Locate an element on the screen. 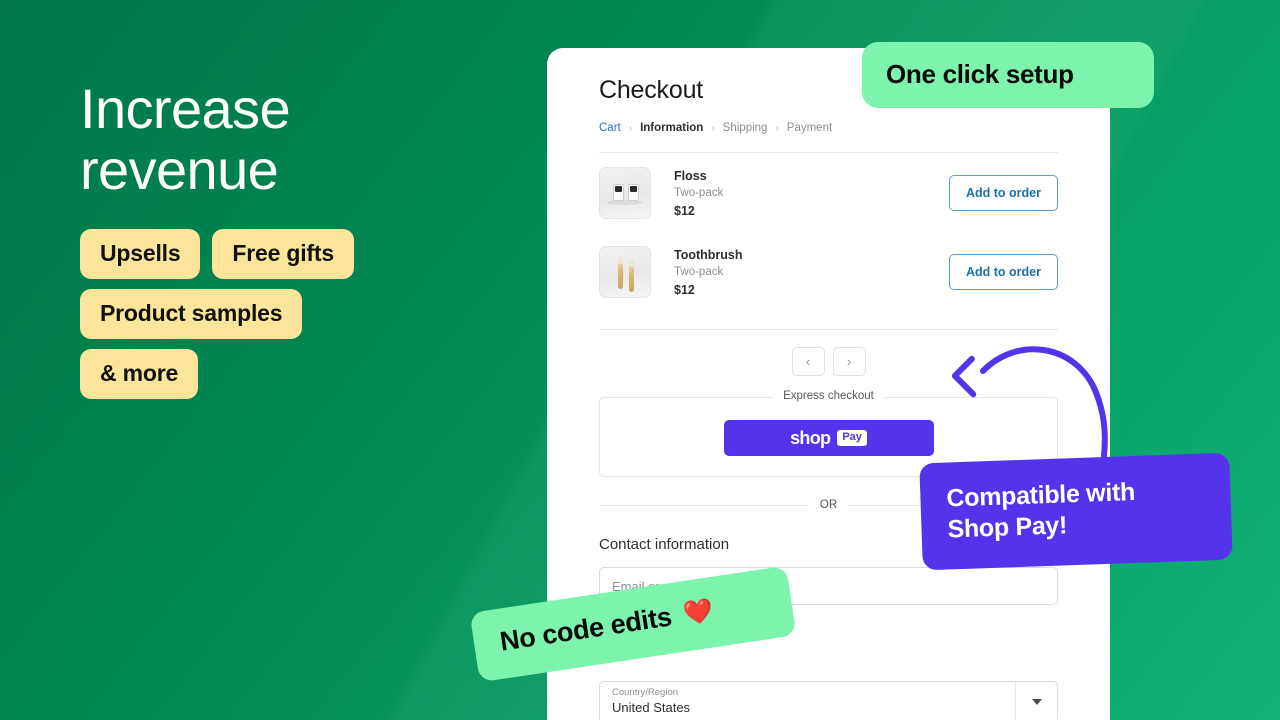 The width and height of the screenshot is (1280, 720). feature-pill-more: & more is located at coordinates (139, 374).